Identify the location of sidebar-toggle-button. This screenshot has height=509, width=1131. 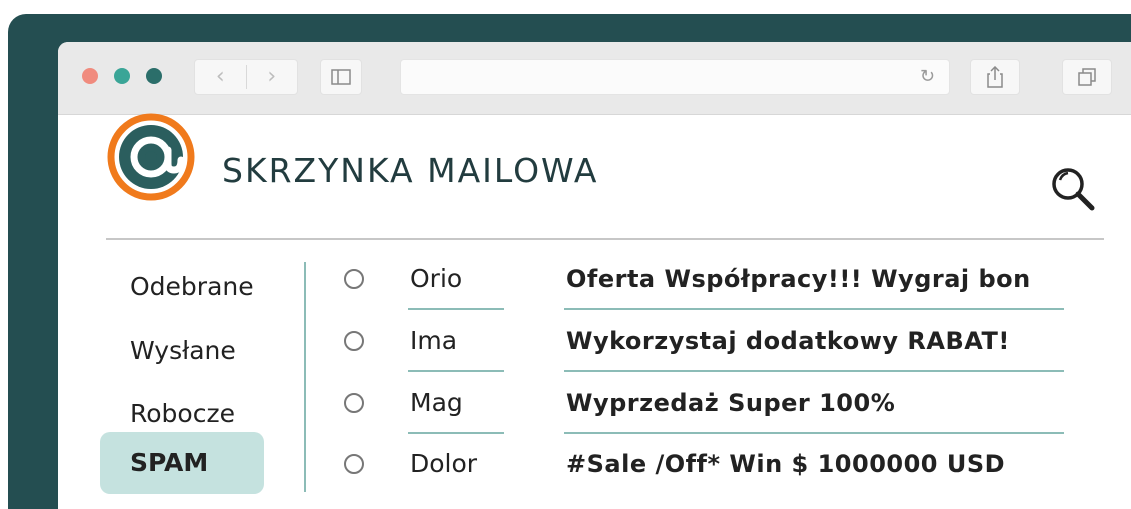
(341, 77).